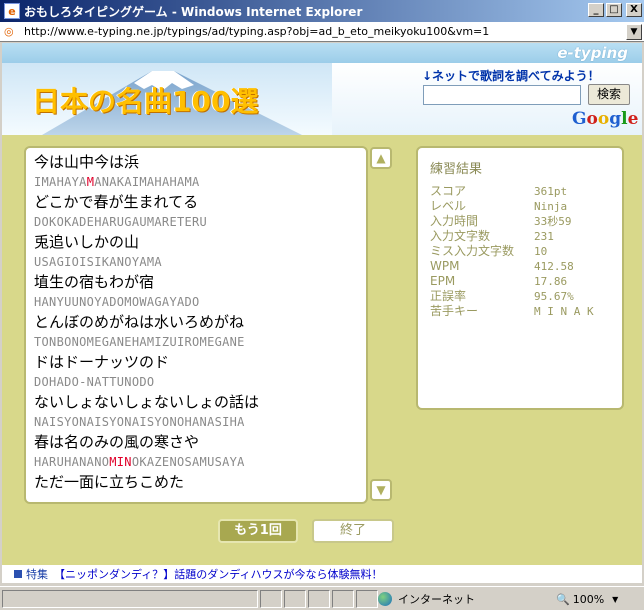 This screenshot has height=610, width=644. Describe the element at coordinates (551, 206) in the screenshot. I see `result-value: Ninja` at that location.